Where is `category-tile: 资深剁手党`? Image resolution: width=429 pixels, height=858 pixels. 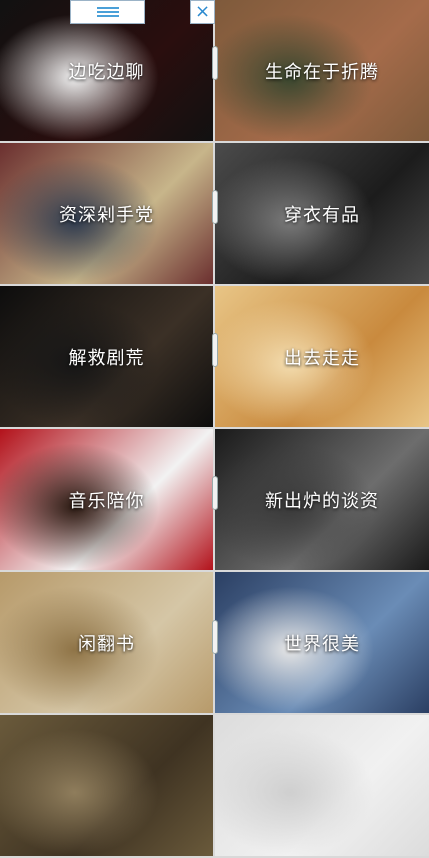
category-tile: 资深剁手党 is located at coordinates (107, 214).